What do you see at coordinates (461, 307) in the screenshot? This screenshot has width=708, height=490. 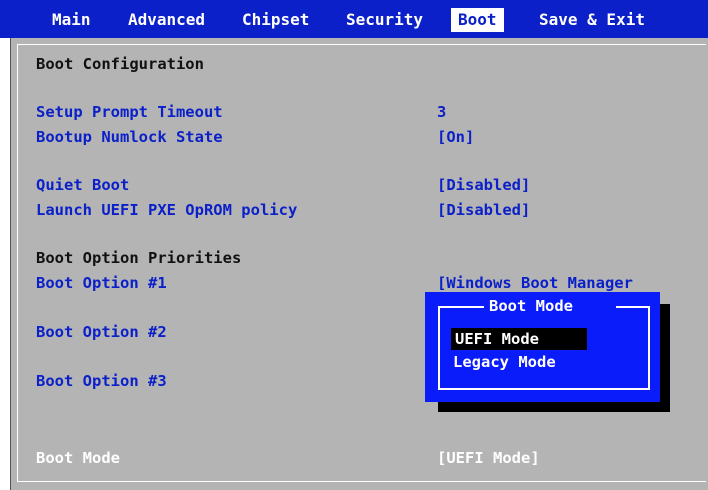 I see `popup-frame-top-left` at bounding box center [461, 307].